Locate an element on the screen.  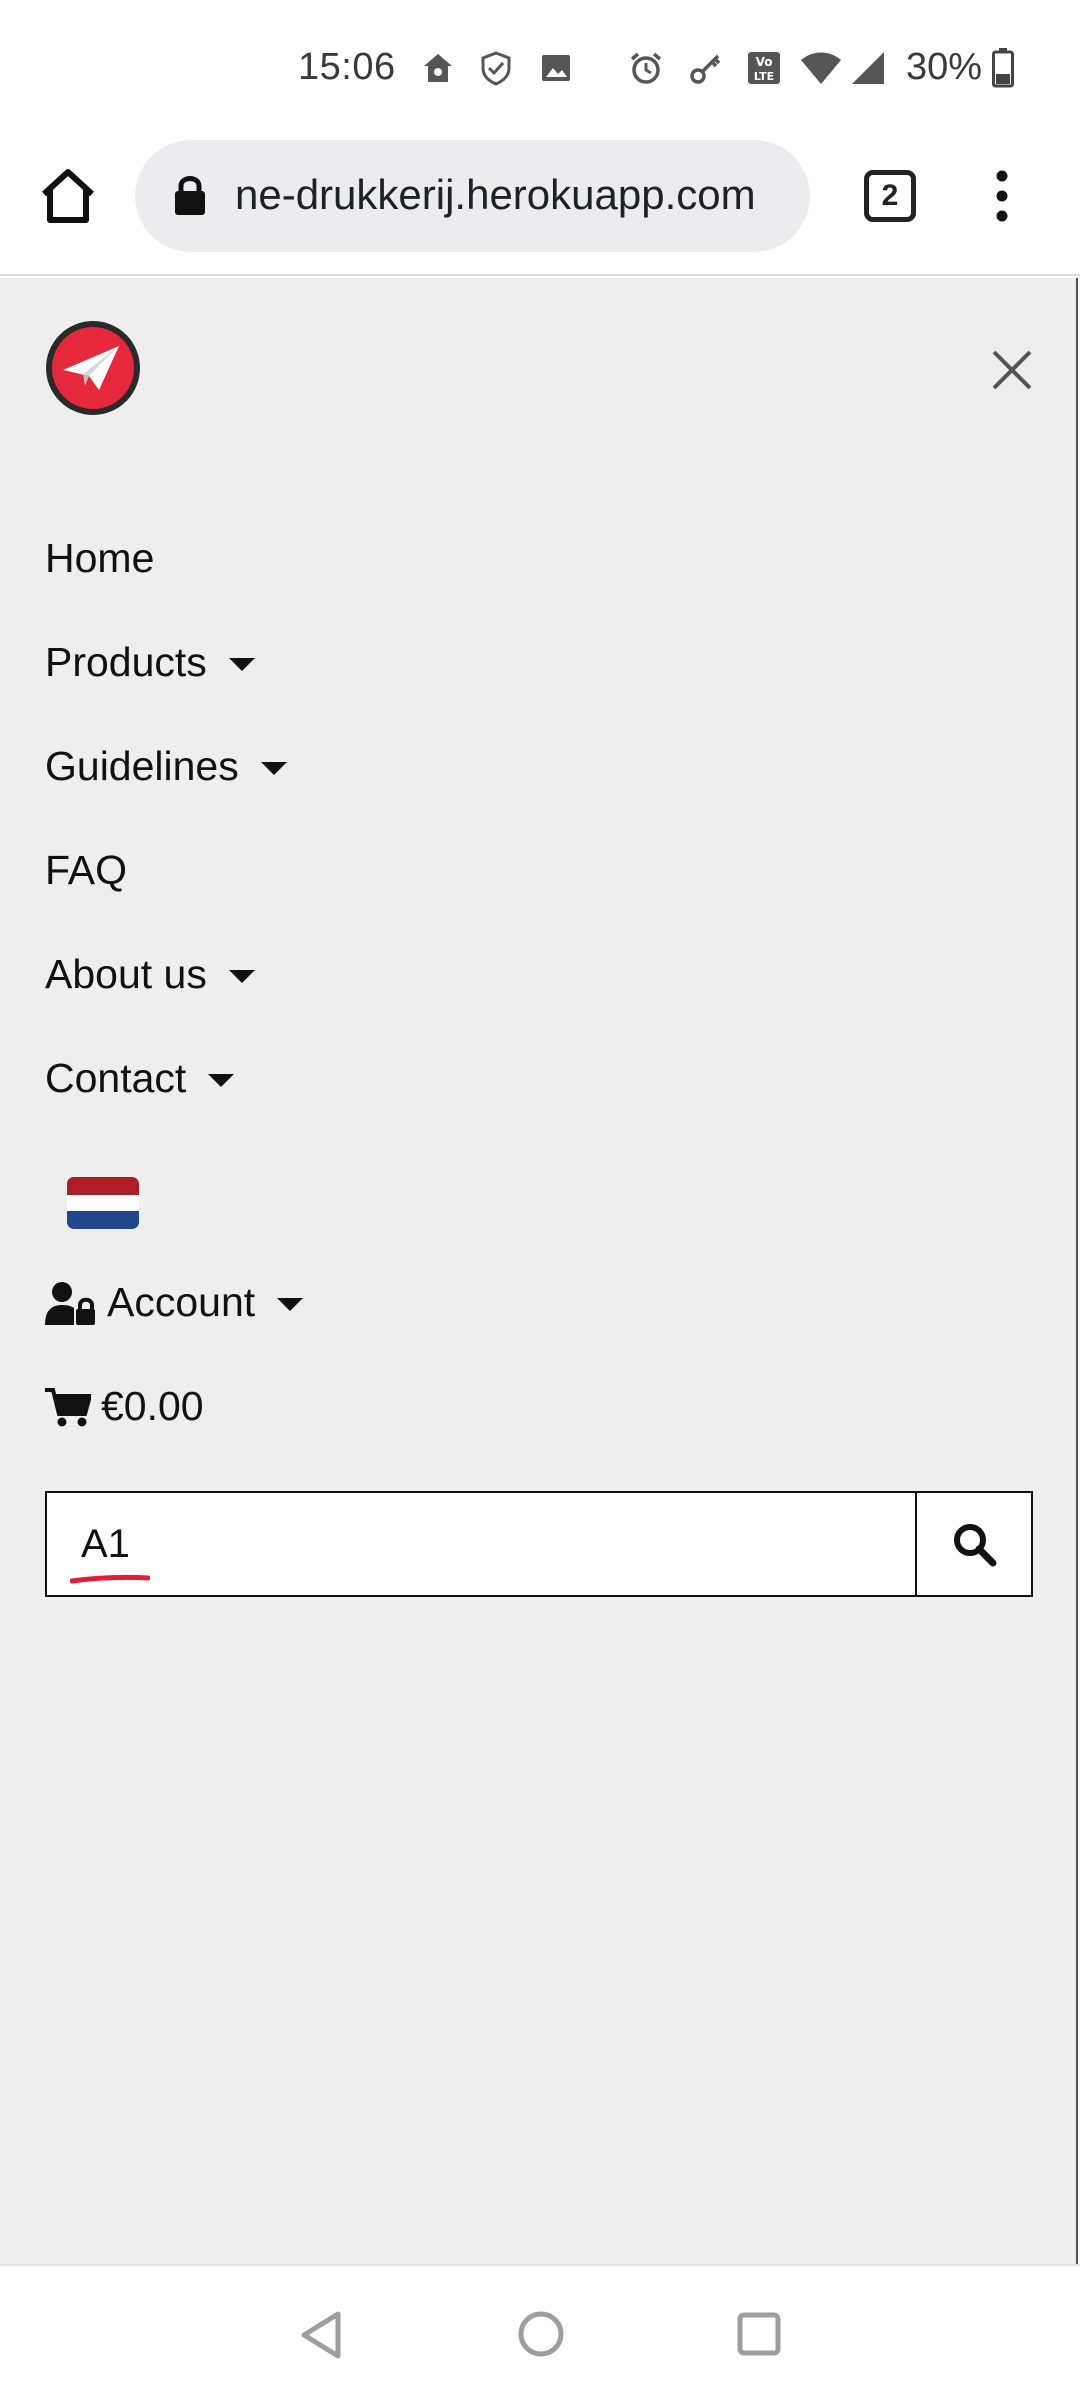
shield-check-icon is located at coordinates (496, 68).